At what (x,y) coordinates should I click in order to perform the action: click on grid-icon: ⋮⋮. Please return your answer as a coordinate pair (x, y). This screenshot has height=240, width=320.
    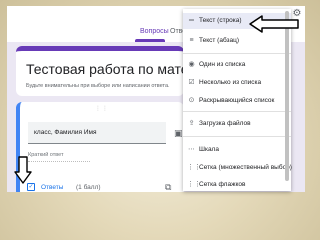
    Looking at the image, I should click on (194, 167).